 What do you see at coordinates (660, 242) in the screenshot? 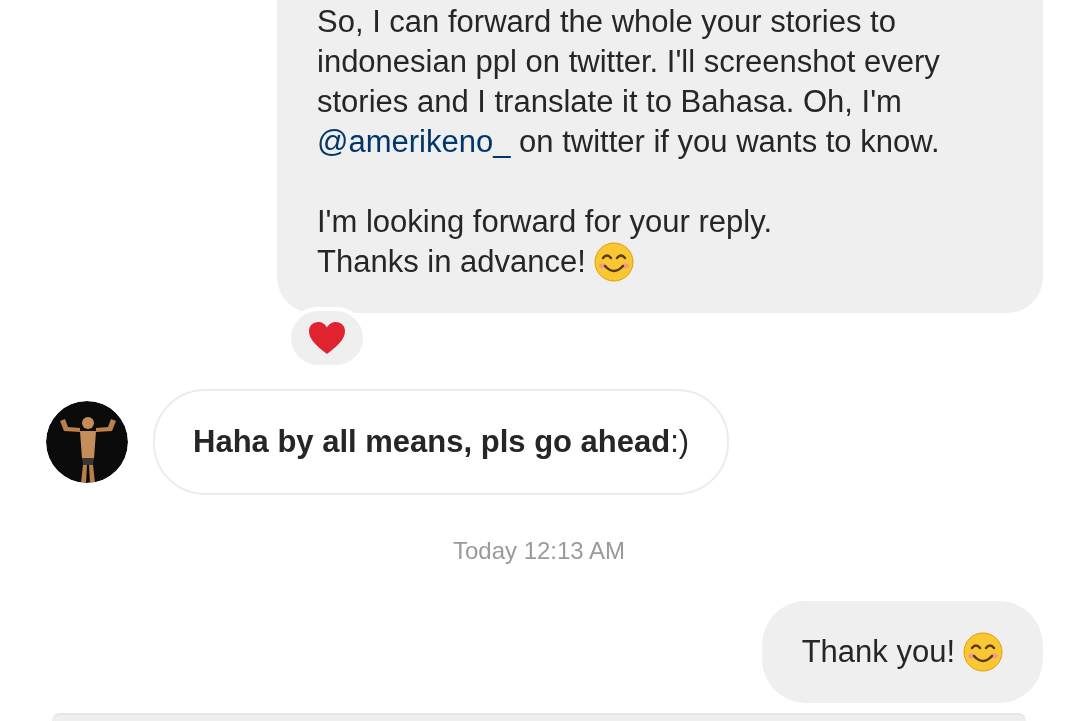
I see `message-text: I'm looking forward for your reply. Thanks in advance!` at bounding box center [660, 242].